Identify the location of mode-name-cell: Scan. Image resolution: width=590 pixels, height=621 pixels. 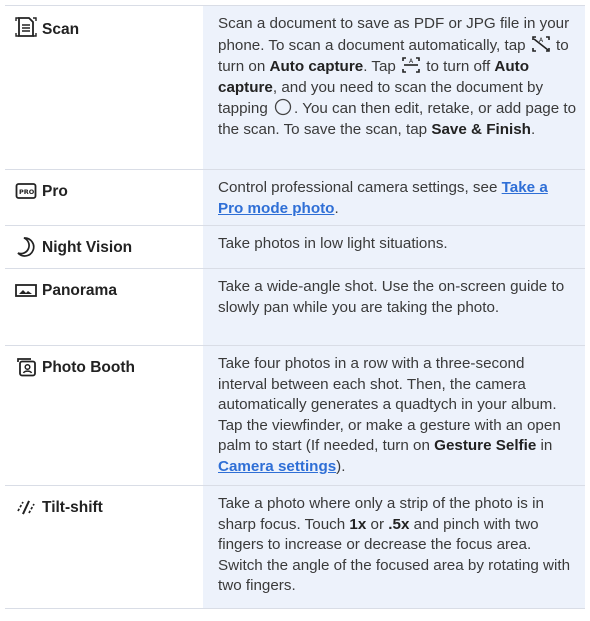
(104, 87).